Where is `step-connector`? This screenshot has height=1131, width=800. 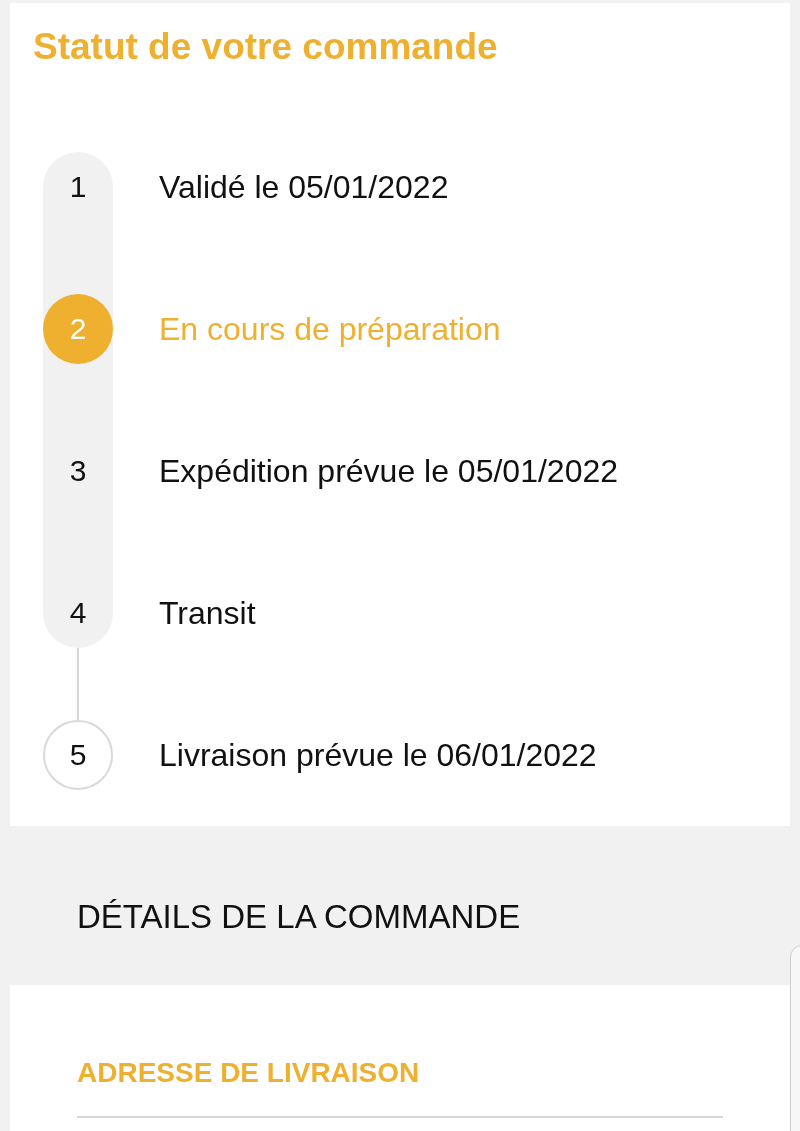
step-connector is located at coordinates (78, 684).